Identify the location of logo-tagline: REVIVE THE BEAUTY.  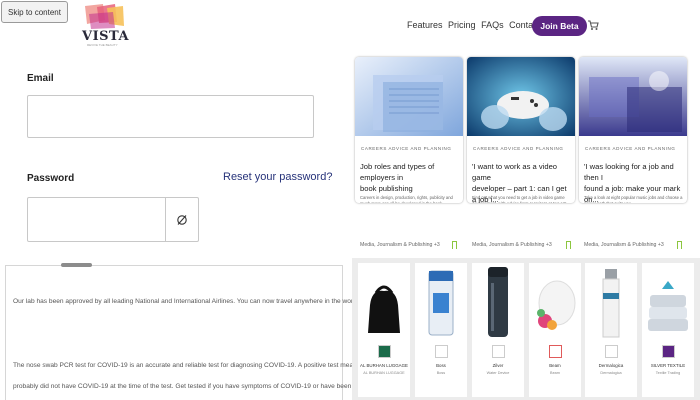
(102, 45).